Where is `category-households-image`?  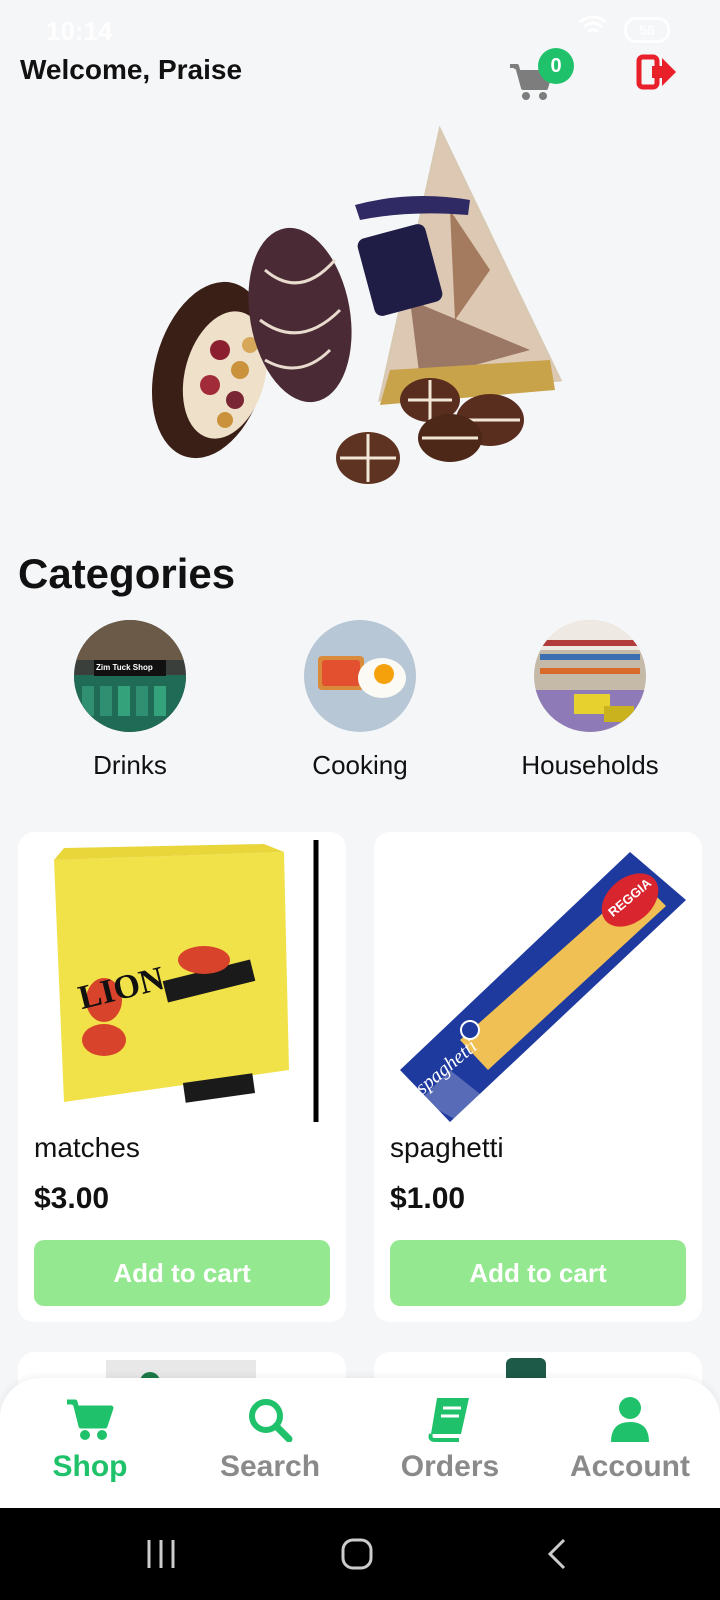
category-households-image is located at coordinates (590, 676).